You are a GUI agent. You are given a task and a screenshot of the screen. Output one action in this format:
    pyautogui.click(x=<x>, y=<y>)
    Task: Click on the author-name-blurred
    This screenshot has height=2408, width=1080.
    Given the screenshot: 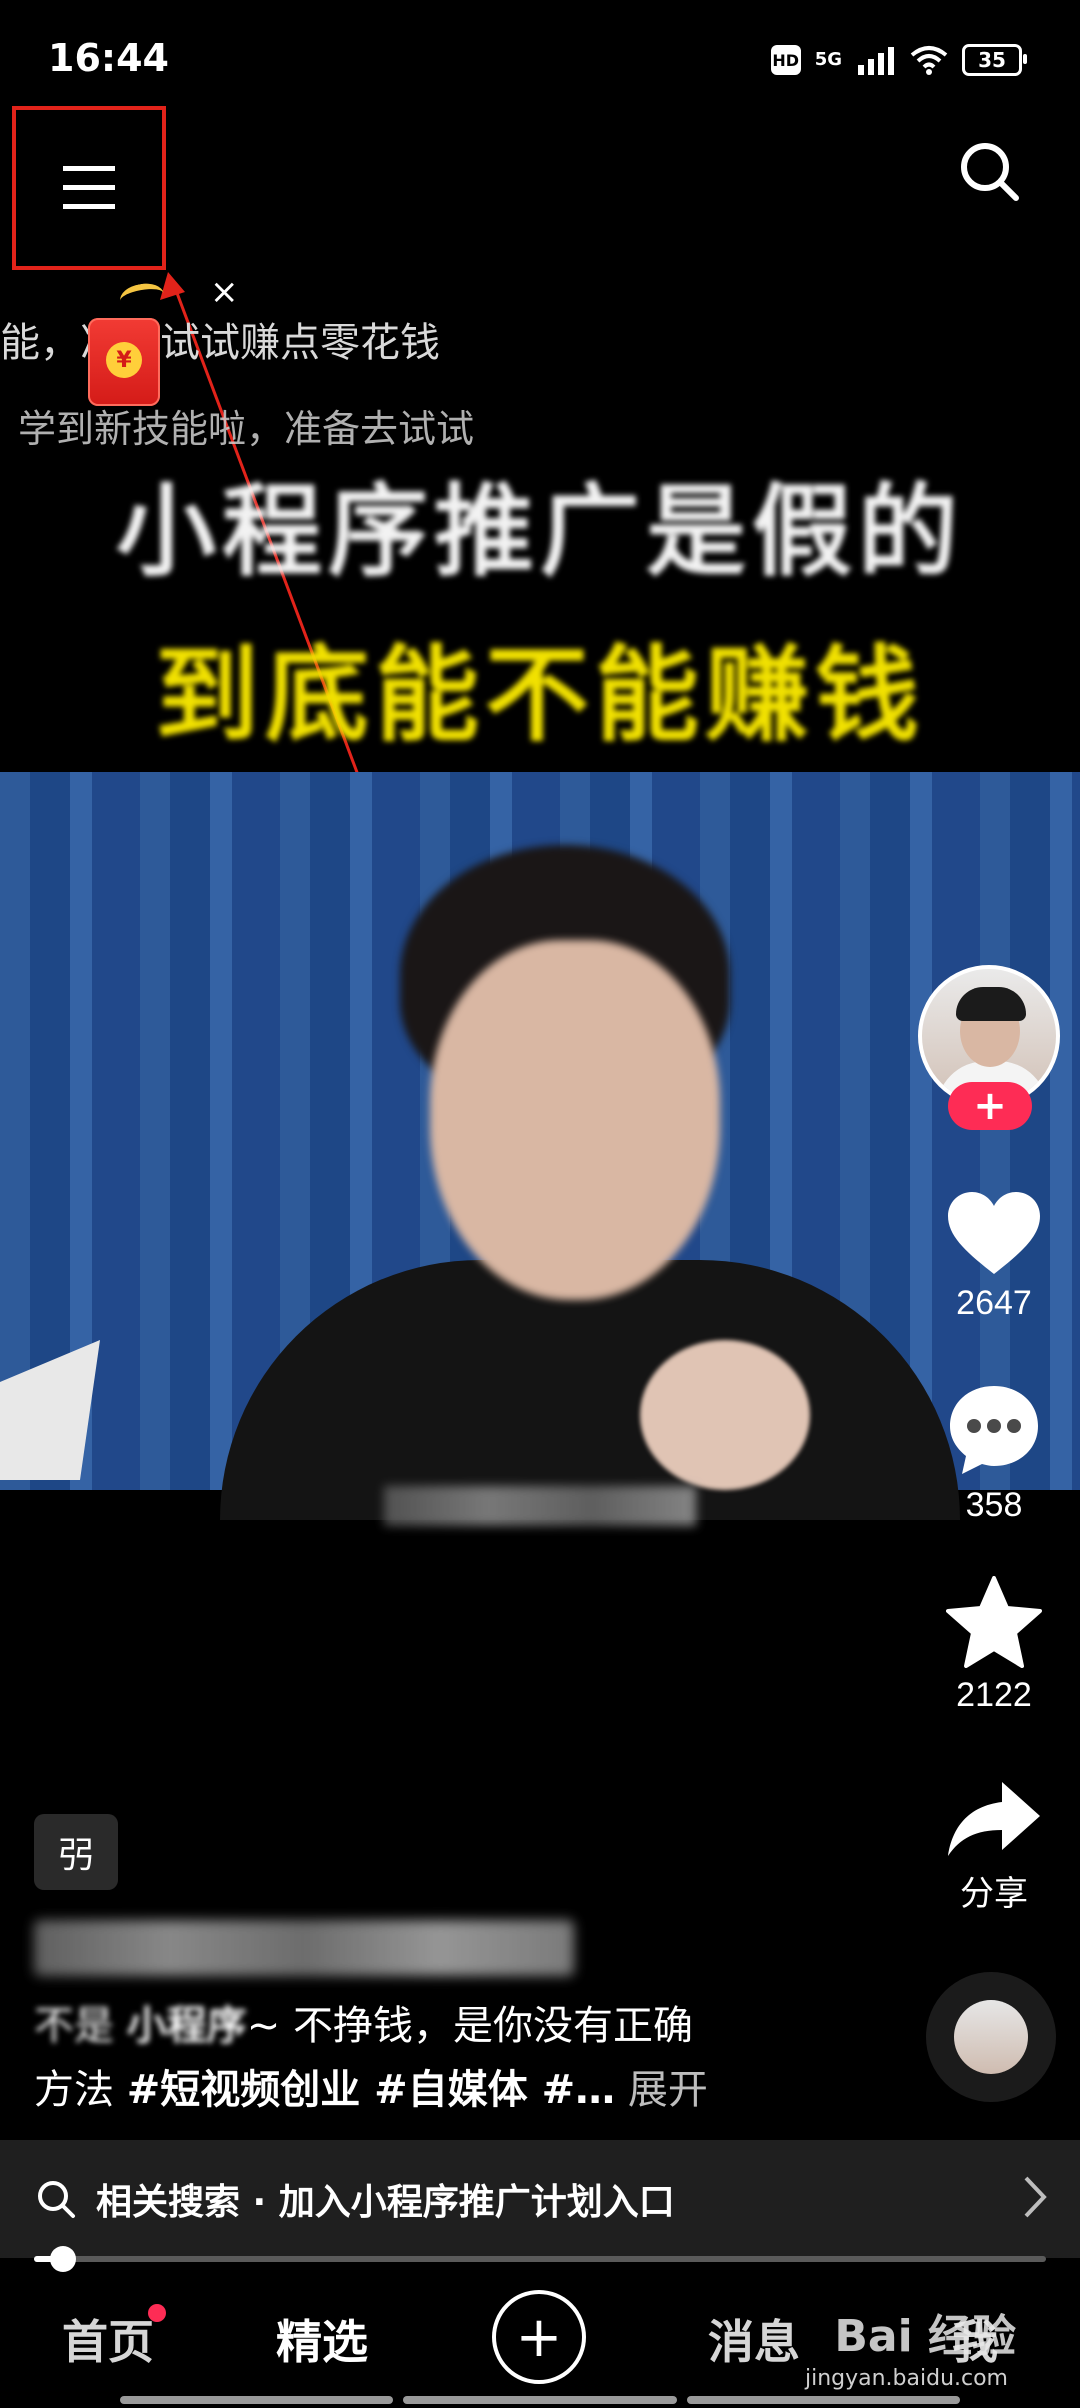 What is the action you would take?
    pyautogui.click(x=304, y=1948)
    